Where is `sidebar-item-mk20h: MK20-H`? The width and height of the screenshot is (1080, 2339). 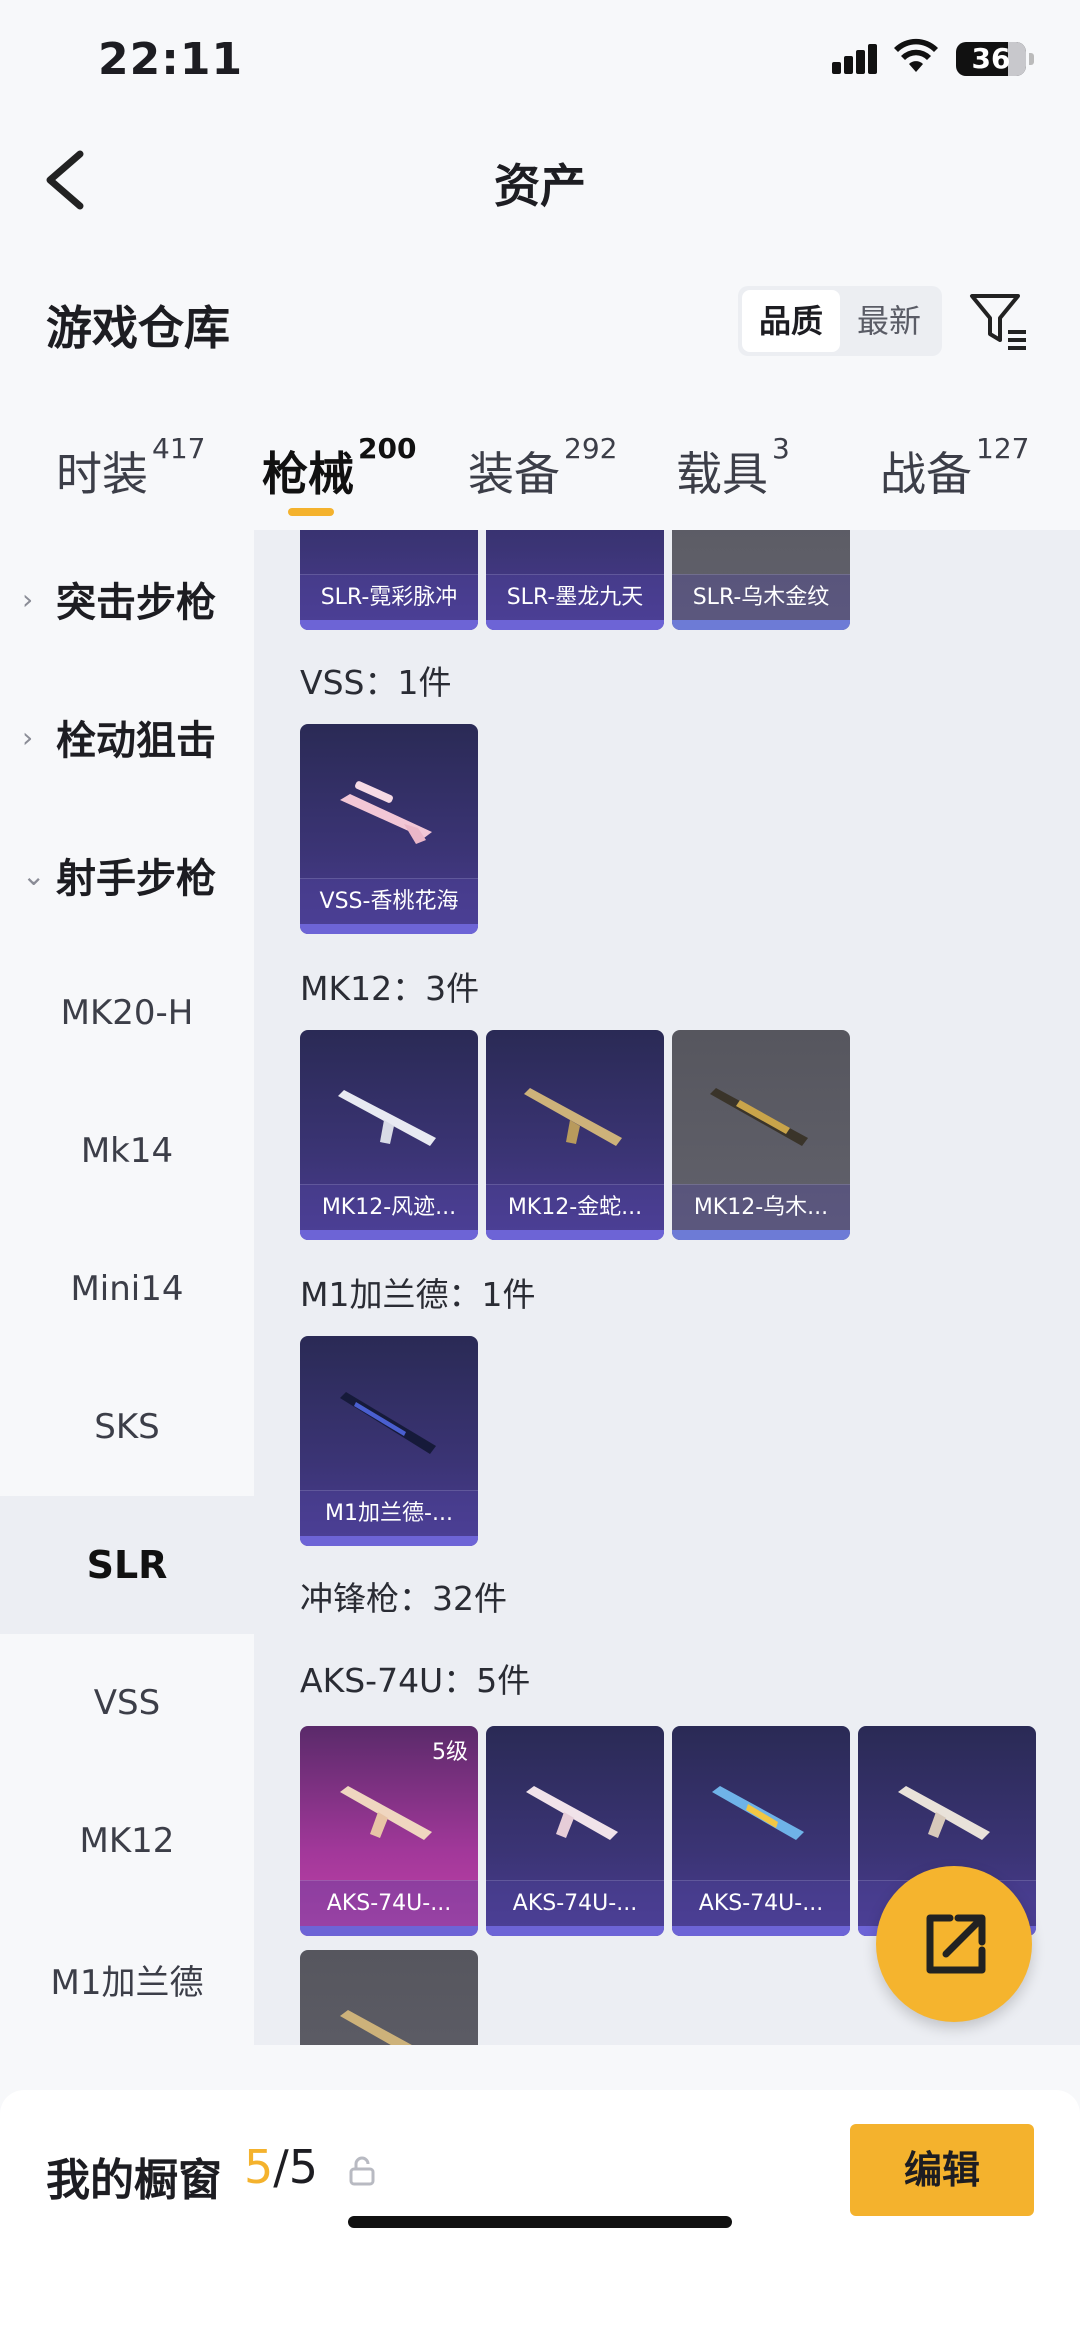
sidebar-item-mk20h: MK20-H is located at coordinates (127, 1013).